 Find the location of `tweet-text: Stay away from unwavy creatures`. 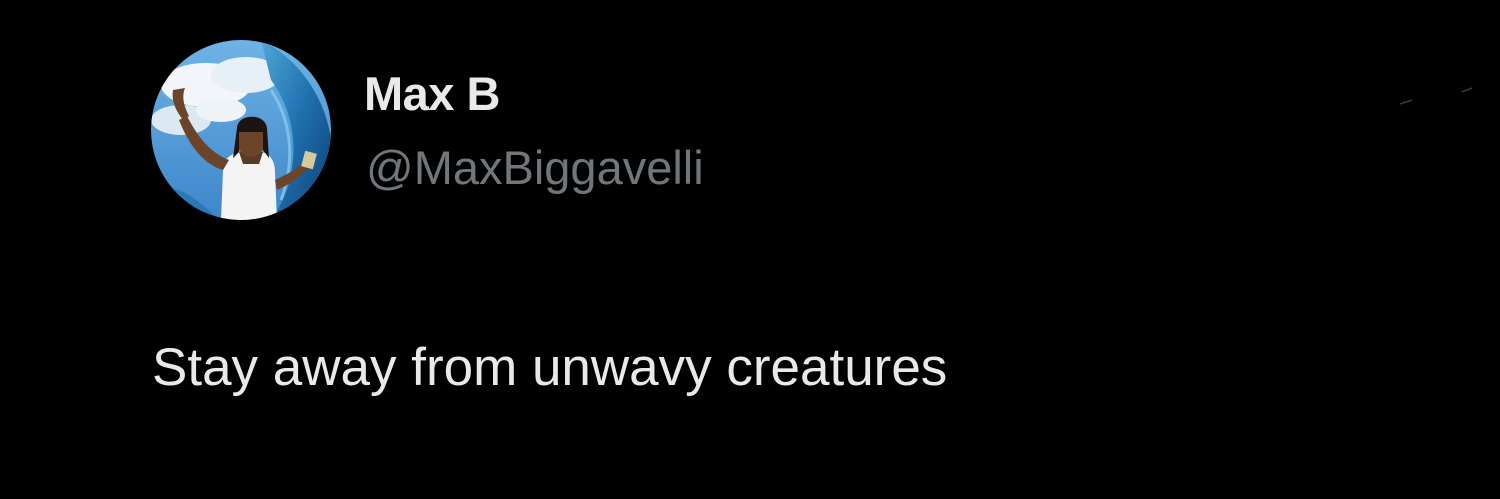

tweet-text: Stay away from unwavy creatures is located at coordinates (550, 367).